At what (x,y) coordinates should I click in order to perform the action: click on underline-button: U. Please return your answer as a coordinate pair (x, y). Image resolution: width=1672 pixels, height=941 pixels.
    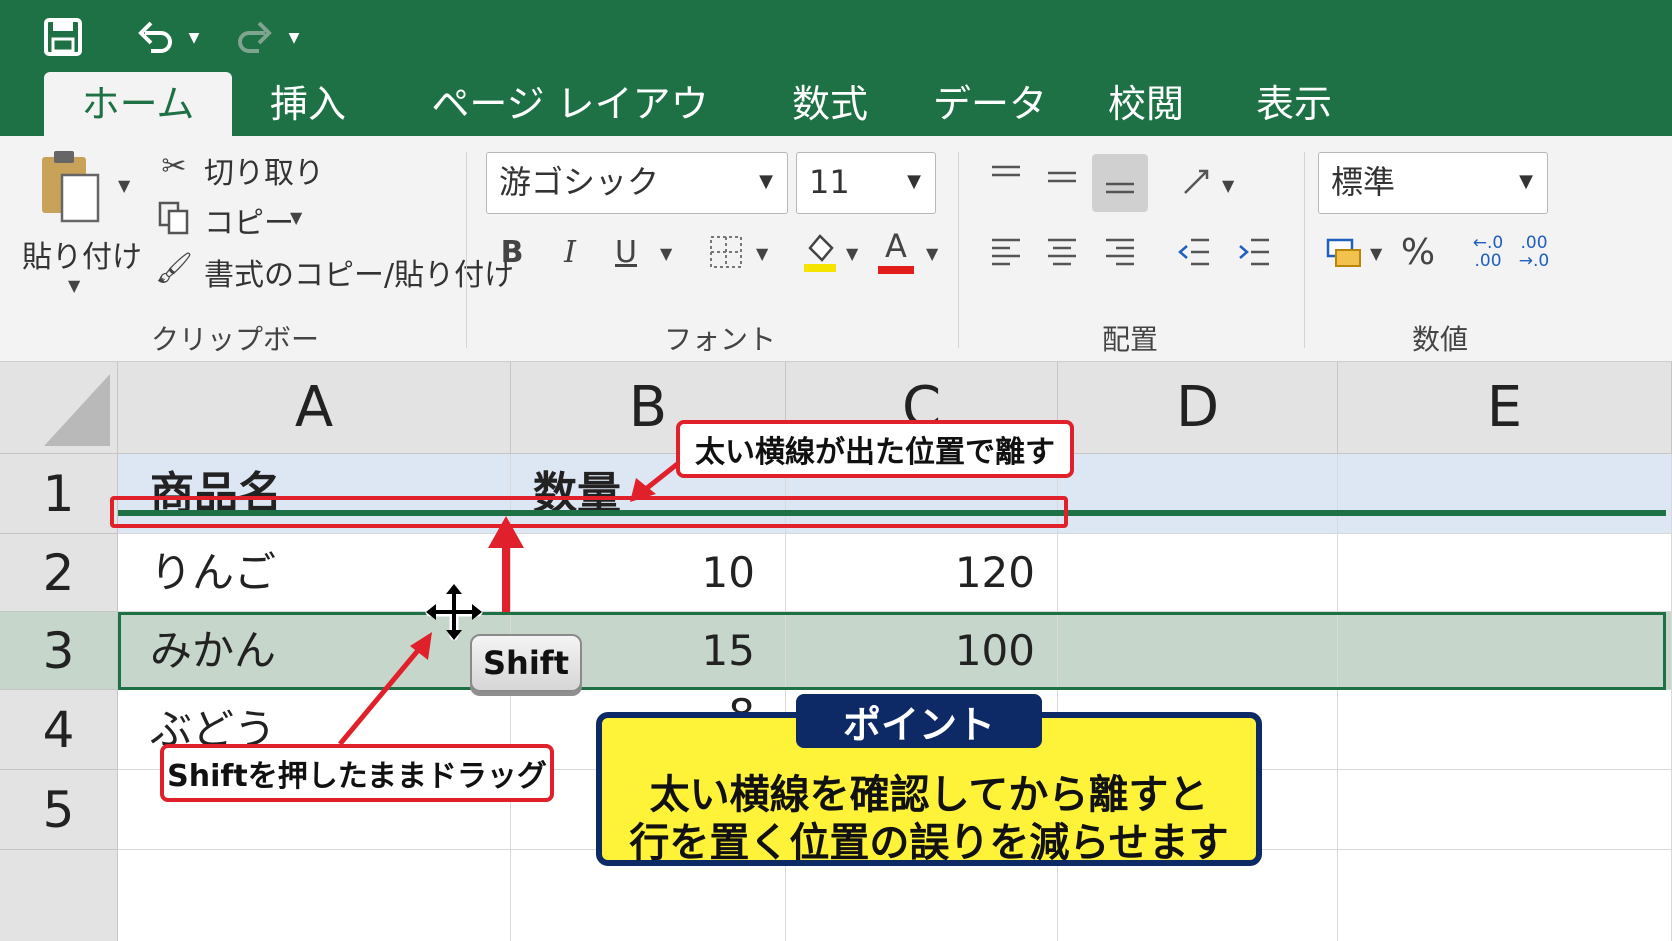
    Looking at the image, I should click on (626, 252).